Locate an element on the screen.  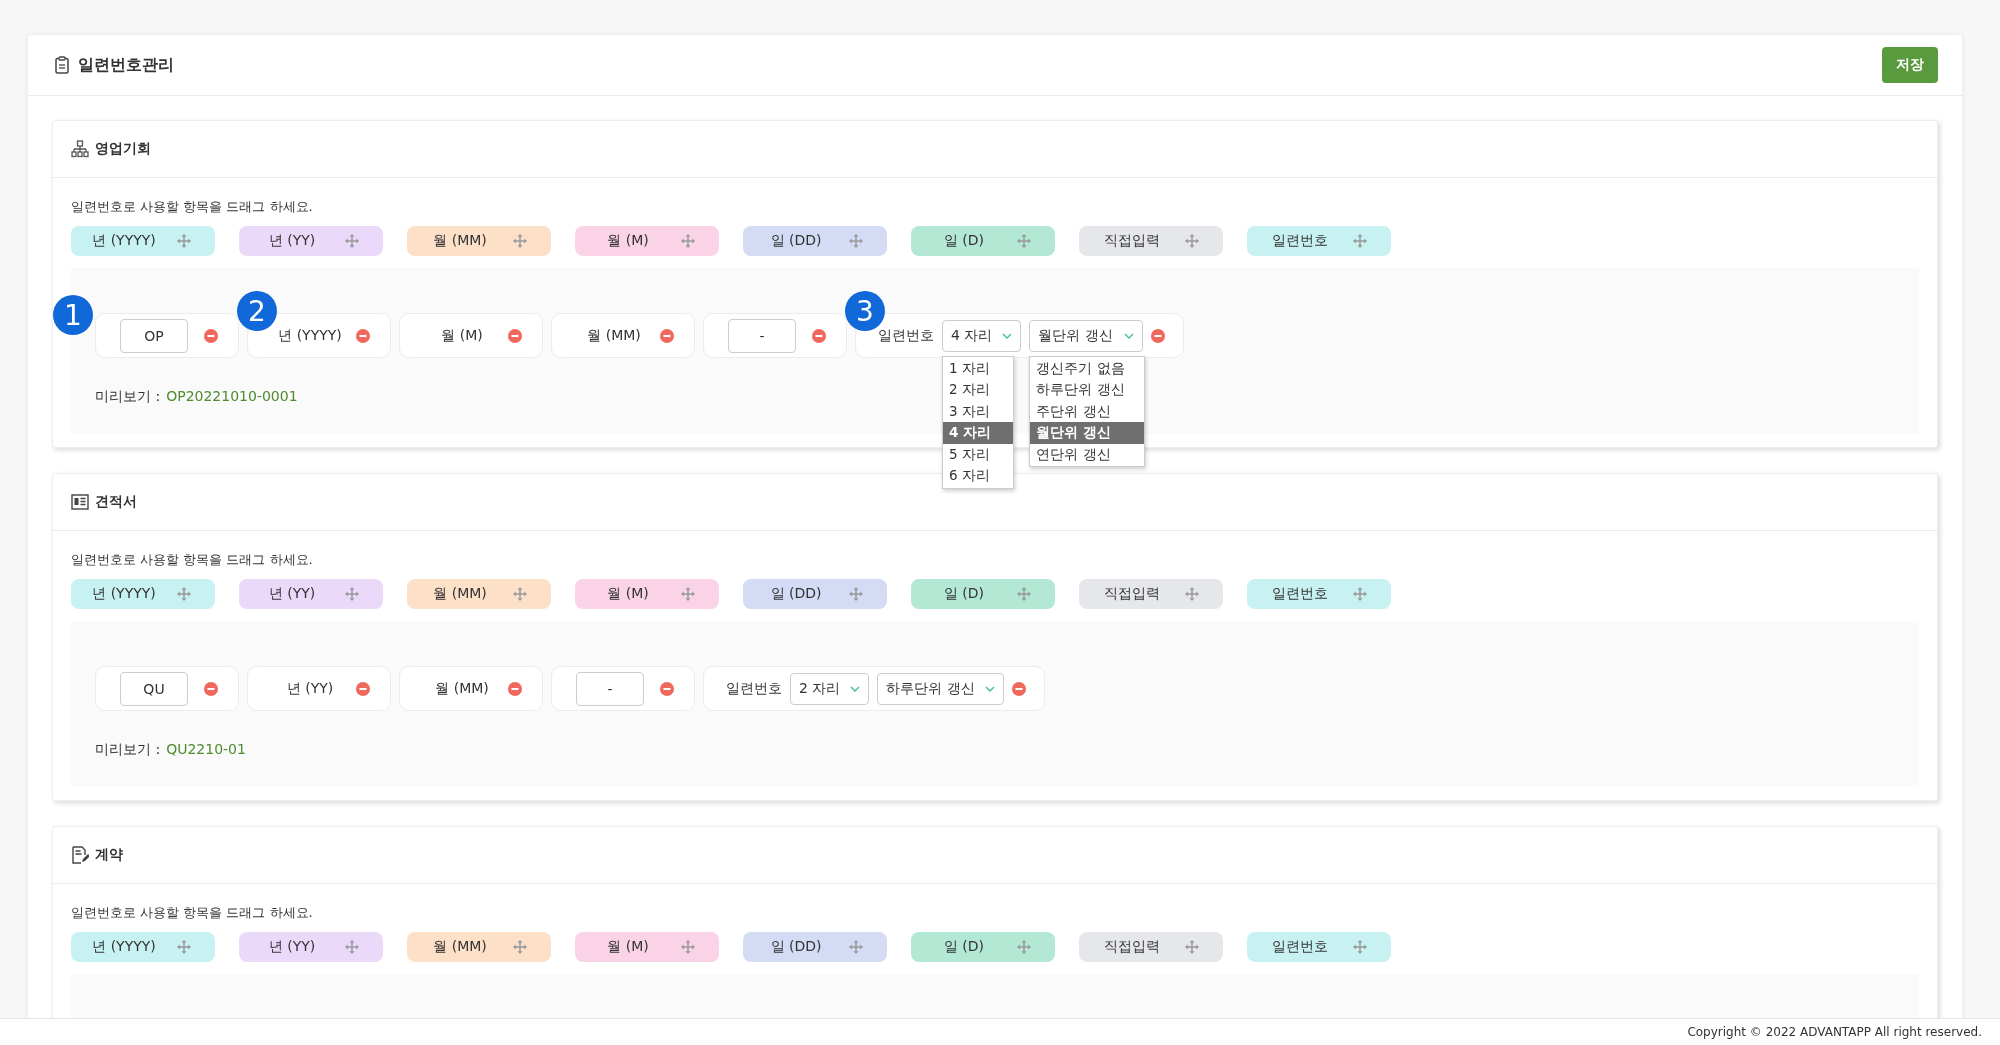
sequence-slot: 년 (YY) is located at coordinates (319, 688).